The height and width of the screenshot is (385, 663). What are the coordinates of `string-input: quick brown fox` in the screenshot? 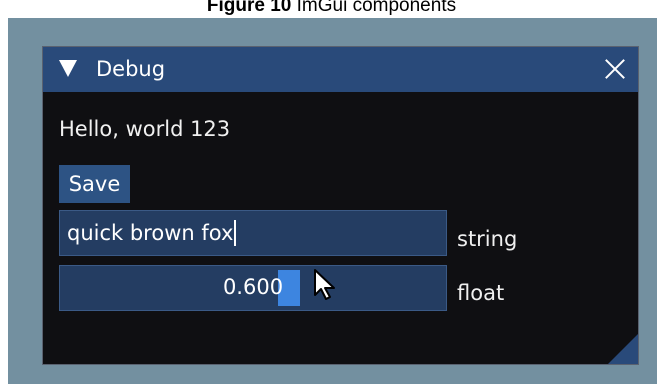 It's located at (253, 233).